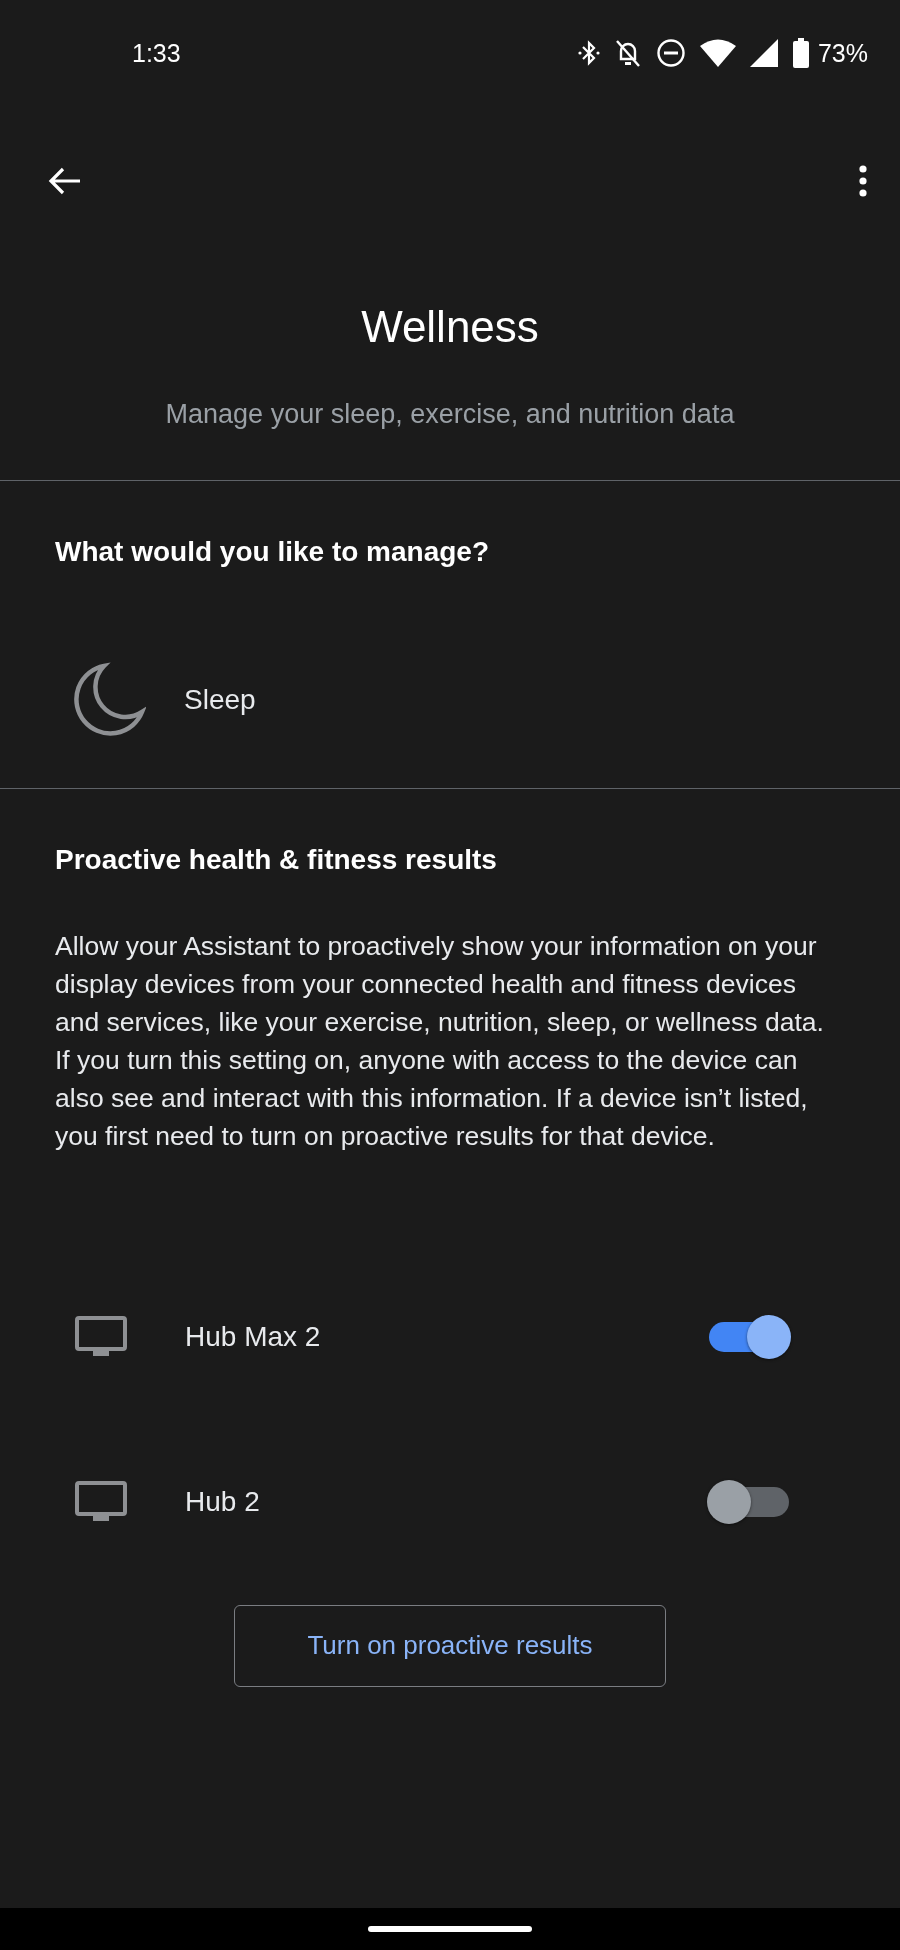 The width and height of the screenshot is (900, 1950). Describe the element at coordinates (450, 1646) in the screenshot. I see `turn-on-button: Turn on proactive results` at that location.